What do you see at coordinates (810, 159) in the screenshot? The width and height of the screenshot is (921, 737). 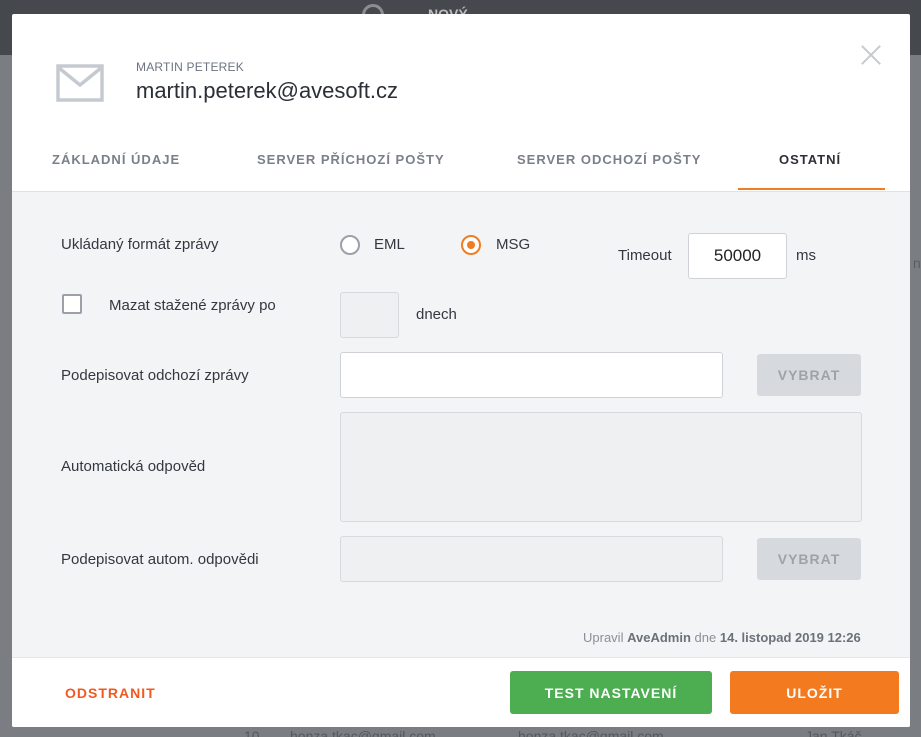 I see `tab-other: OSTATNÍ` at bounding box center [810, 159].